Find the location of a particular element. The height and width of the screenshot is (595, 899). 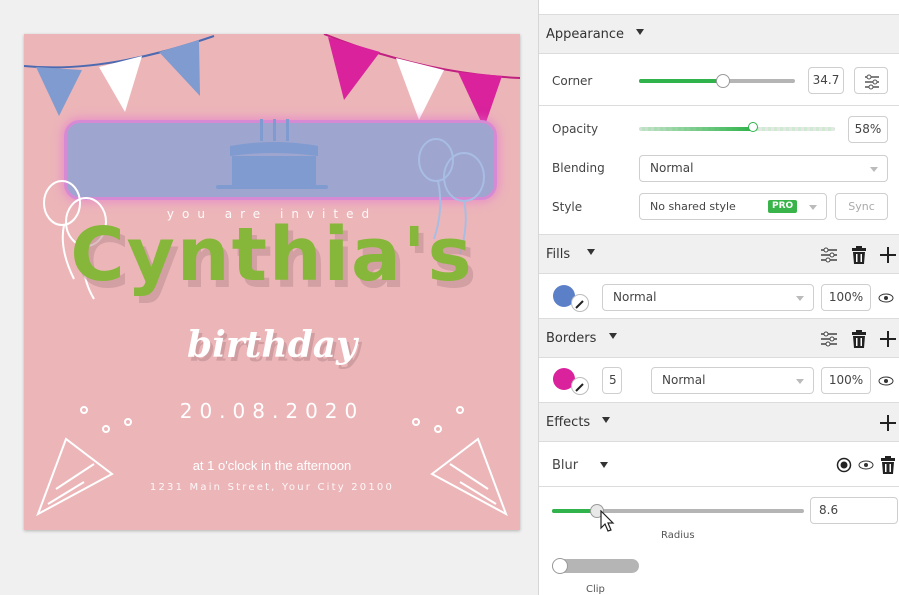

birthday-text: birthday is located at coordinates (272, 345).